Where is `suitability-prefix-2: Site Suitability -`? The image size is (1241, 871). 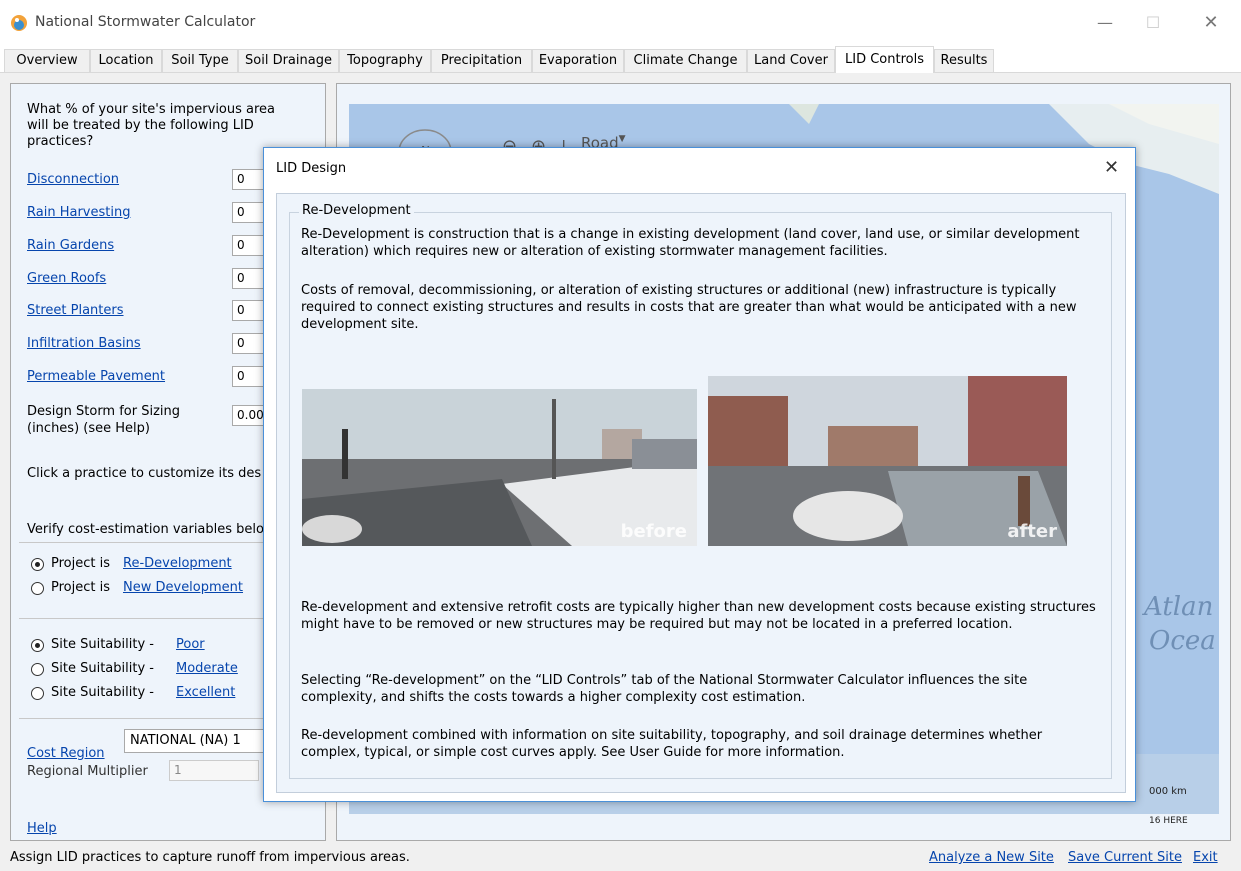 suitability-prefix-2: Site Suitability - is located at coordinates (102, 668).